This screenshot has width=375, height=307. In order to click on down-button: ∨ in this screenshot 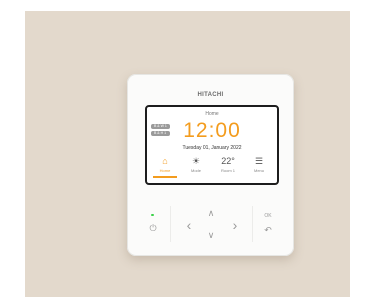, I will do `click(211, 235)`.